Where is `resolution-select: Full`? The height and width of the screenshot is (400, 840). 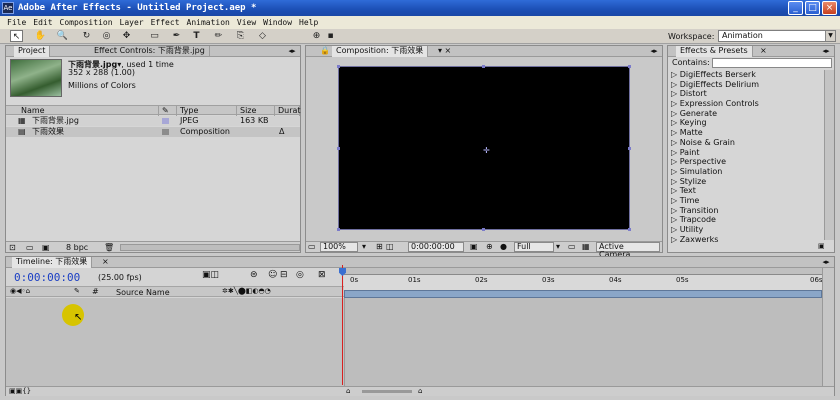
resolution-select: Full is located at coordinates (534, 247).